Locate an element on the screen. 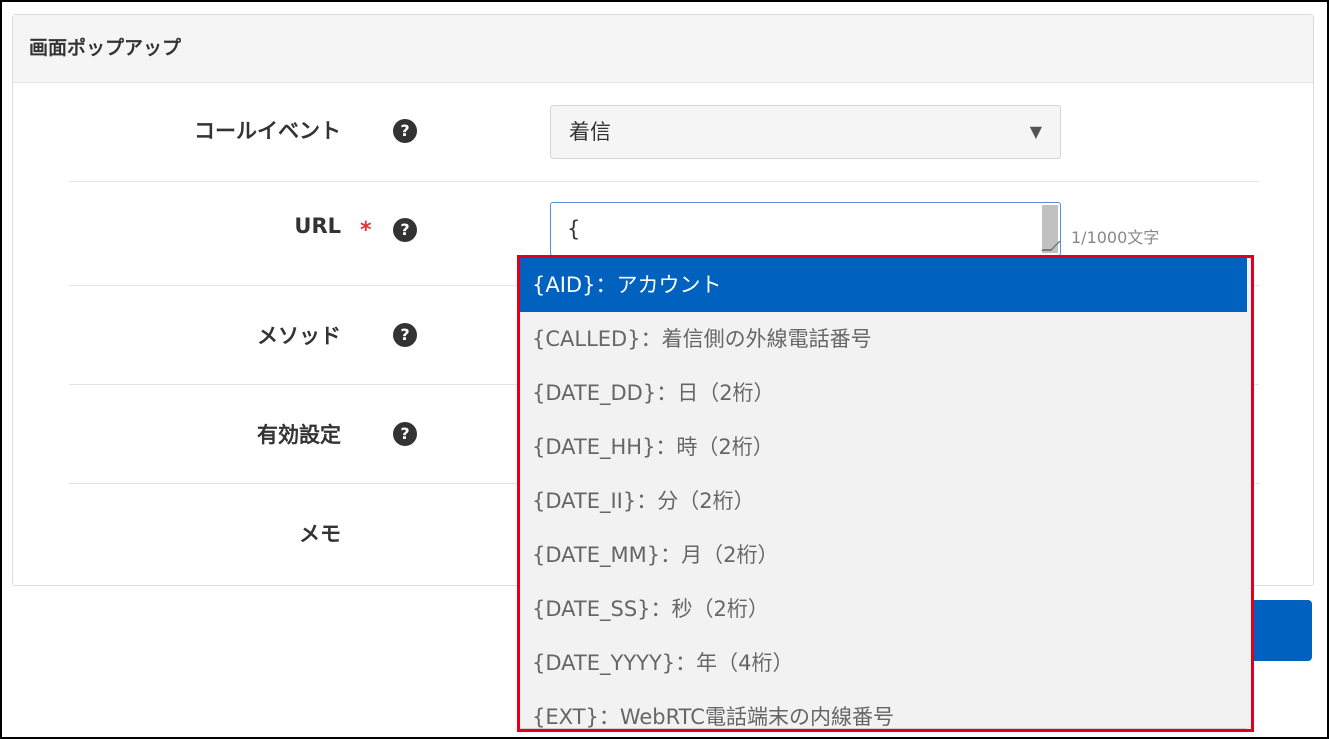 The height and width of the screenshot is (739, 1329). dropdown-bottom-border is located at coordinates (883, 728).